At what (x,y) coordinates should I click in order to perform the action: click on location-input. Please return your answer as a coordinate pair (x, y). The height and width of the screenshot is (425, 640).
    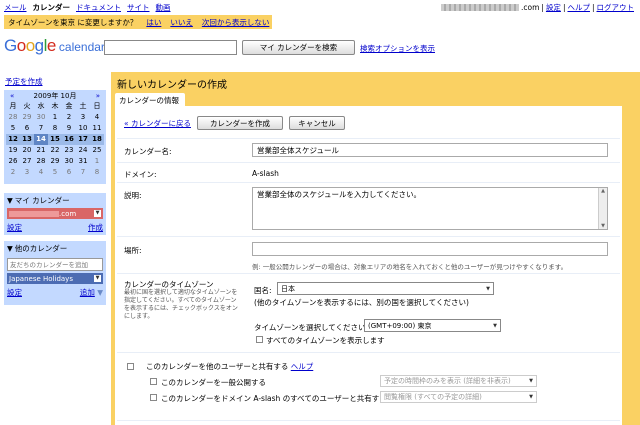
    Looking at the image, I should click on (430, 249).